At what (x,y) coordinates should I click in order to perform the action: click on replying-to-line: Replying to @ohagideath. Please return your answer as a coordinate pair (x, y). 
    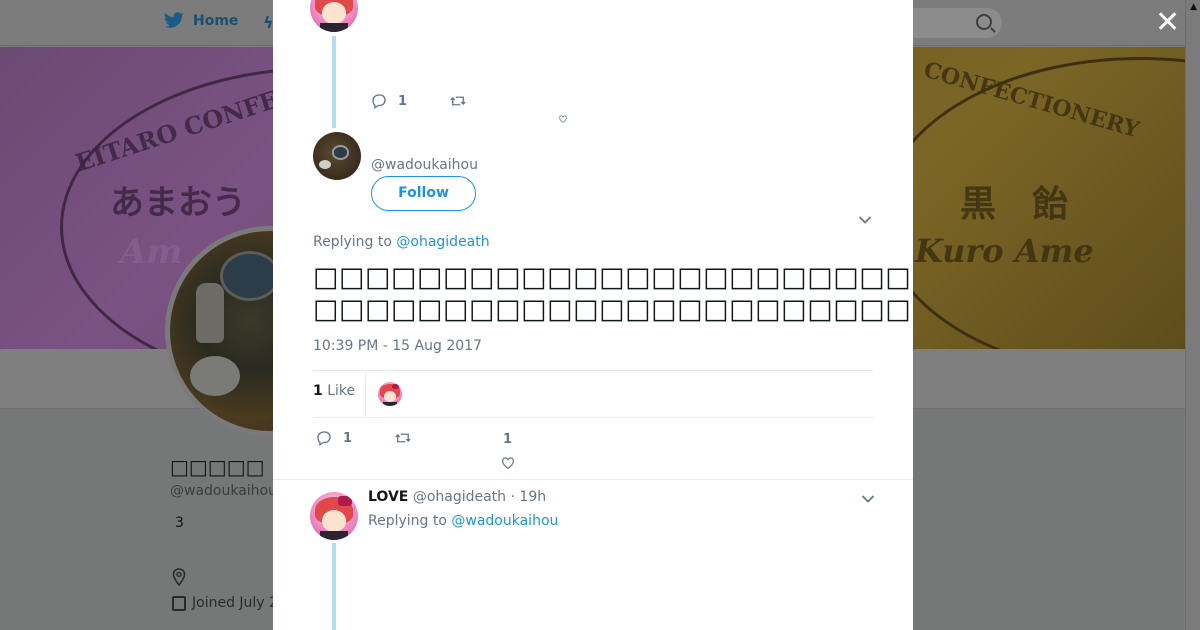
    Looking at the image, I should click on (401, 242).